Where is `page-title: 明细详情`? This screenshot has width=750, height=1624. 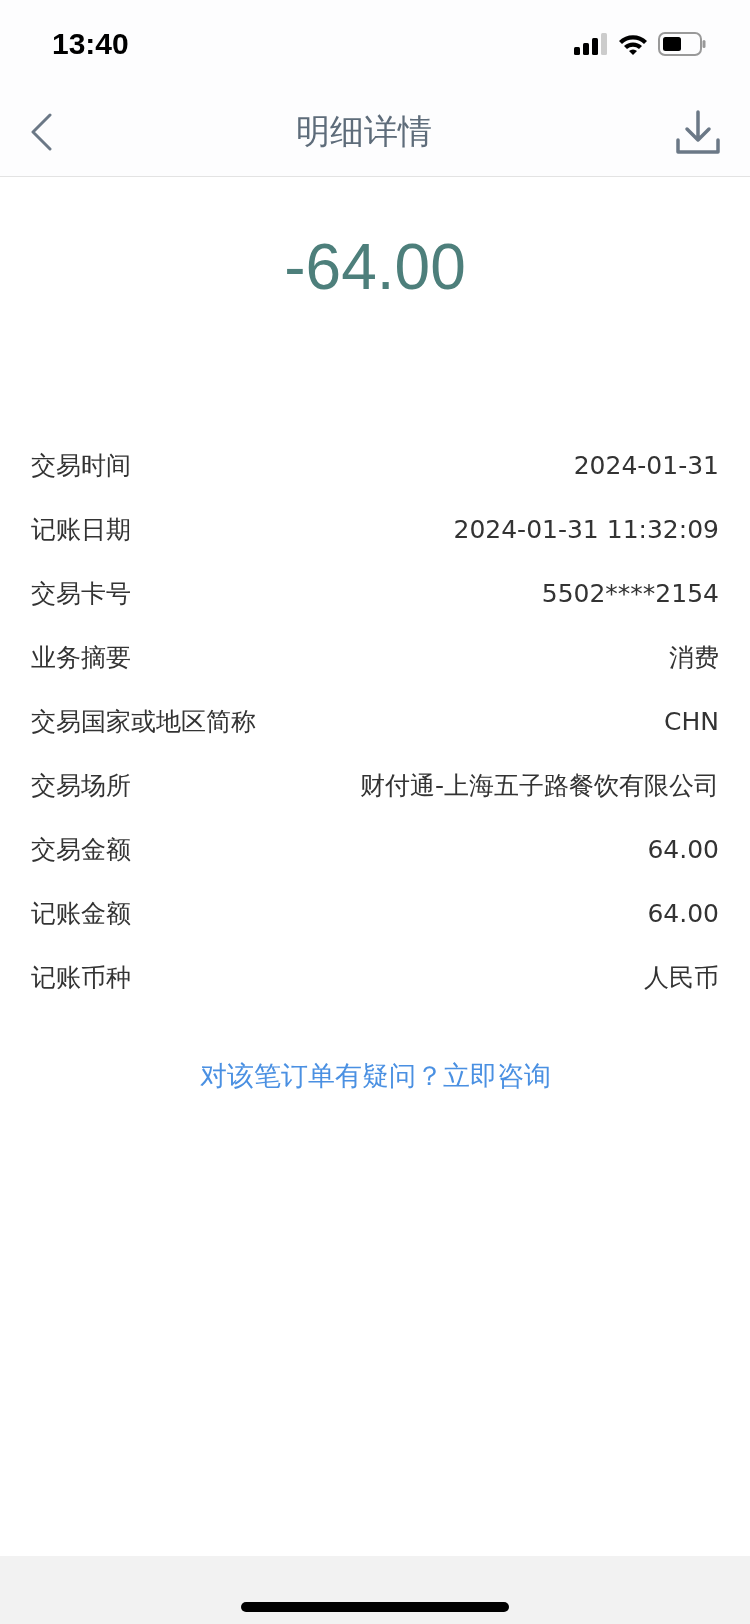
page-title: 明细详情 is located at coordinates (364, 131).